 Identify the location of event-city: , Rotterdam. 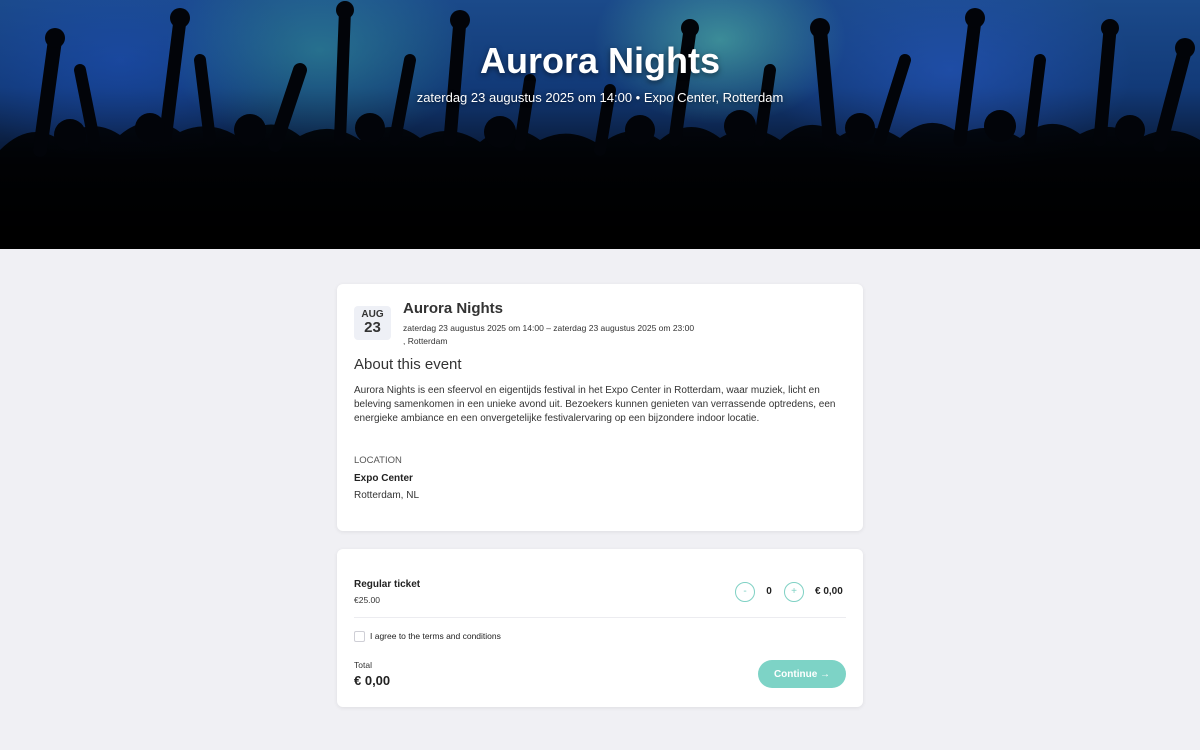
(425, 341).